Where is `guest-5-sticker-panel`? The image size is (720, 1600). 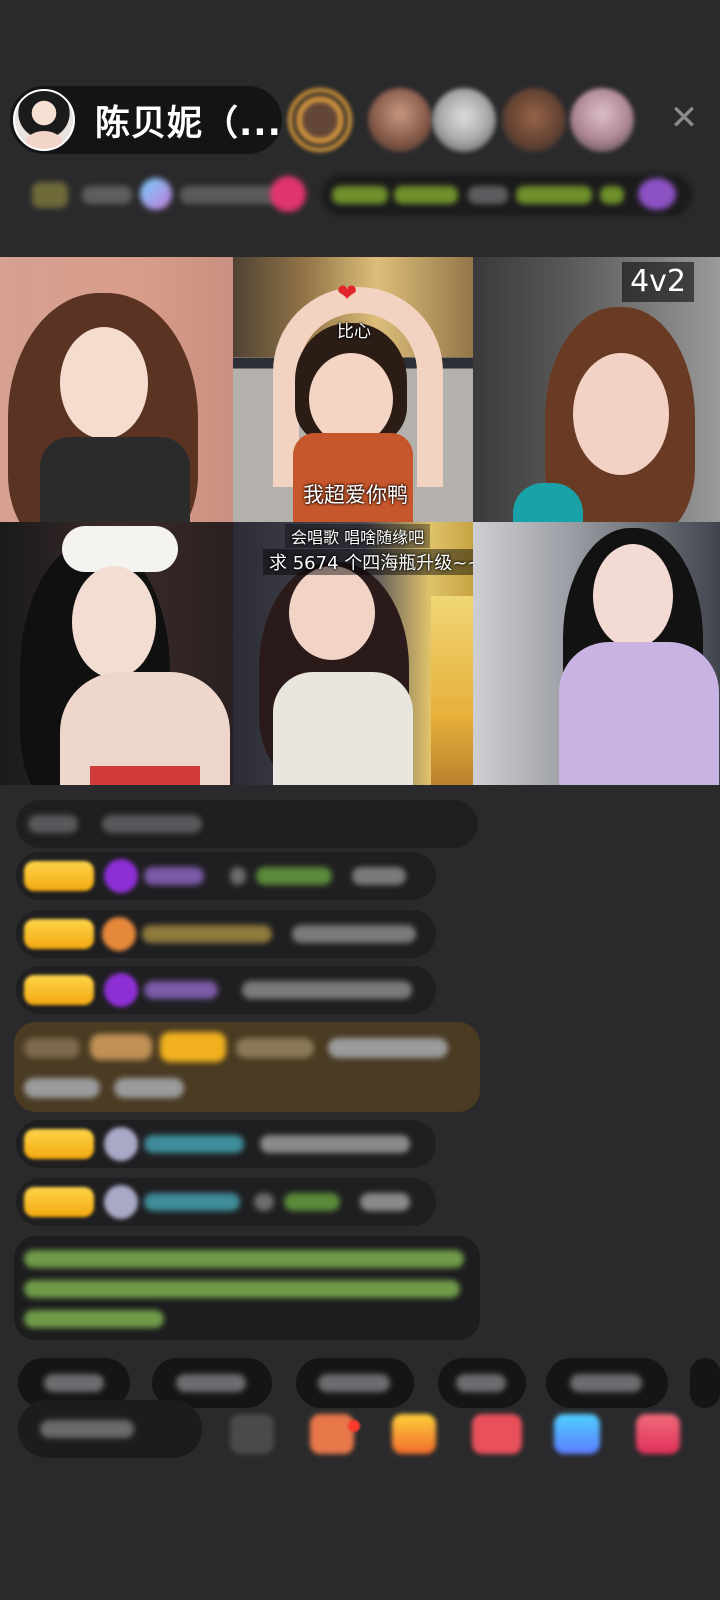
guest-5-sticker-panel is located at coordinates (452, 690).